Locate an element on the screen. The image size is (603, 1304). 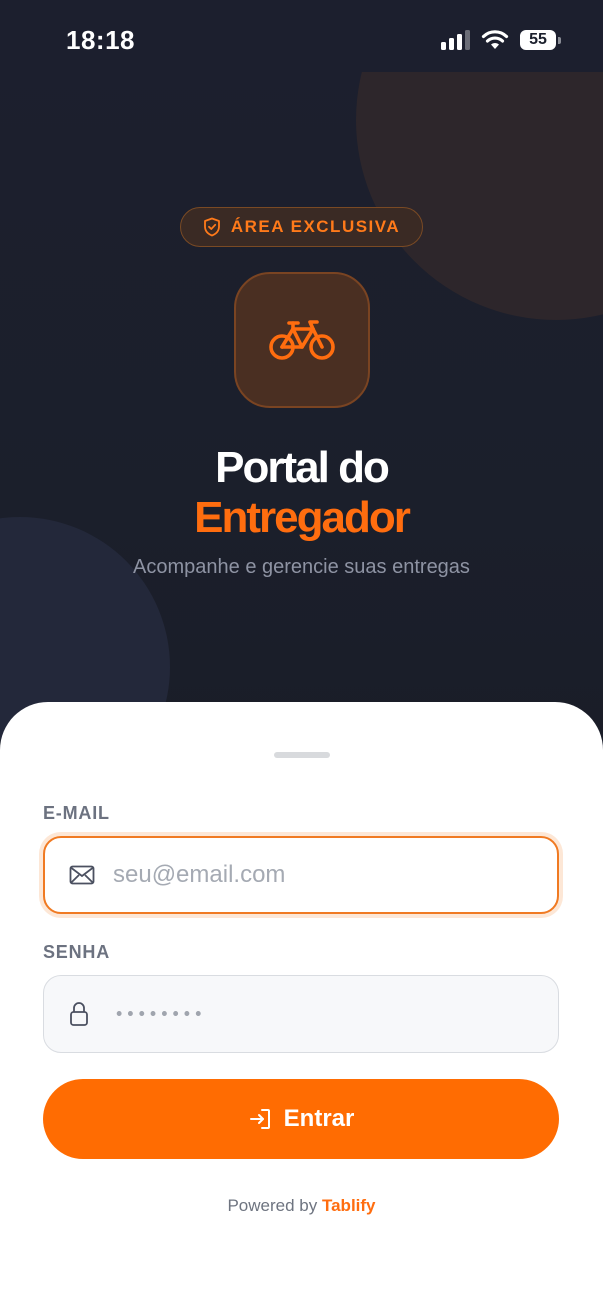
password-input: •••••••• is located at coordinates (161, 1014).